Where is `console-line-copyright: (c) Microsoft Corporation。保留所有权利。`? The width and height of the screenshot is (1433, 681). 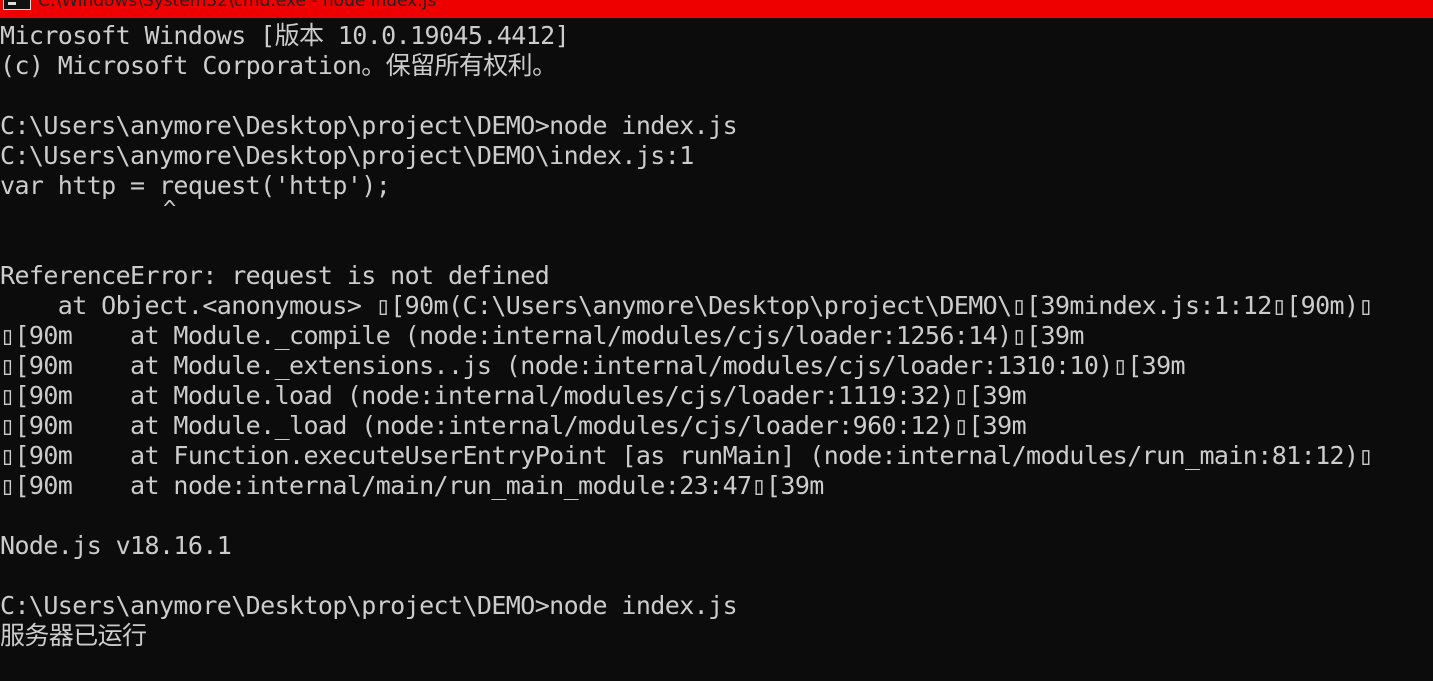 console-line-copyright: (c) Microsoft Corporation。保留所有权利。 is located at coordinates (278, 65).